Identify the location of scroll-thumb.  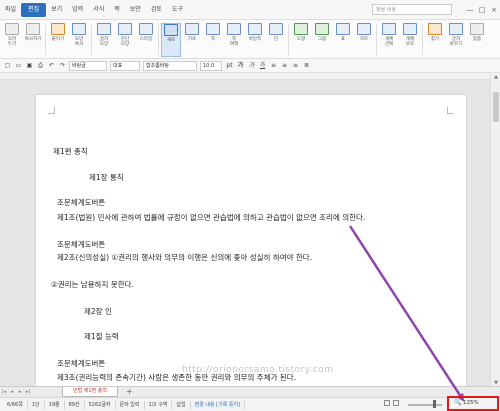
(496, 107).